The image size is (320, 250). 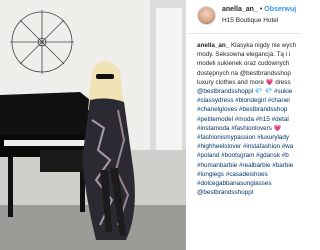 I want to click on caption-mention: @bestbrandsshoppl, so click(x=248, y=192).